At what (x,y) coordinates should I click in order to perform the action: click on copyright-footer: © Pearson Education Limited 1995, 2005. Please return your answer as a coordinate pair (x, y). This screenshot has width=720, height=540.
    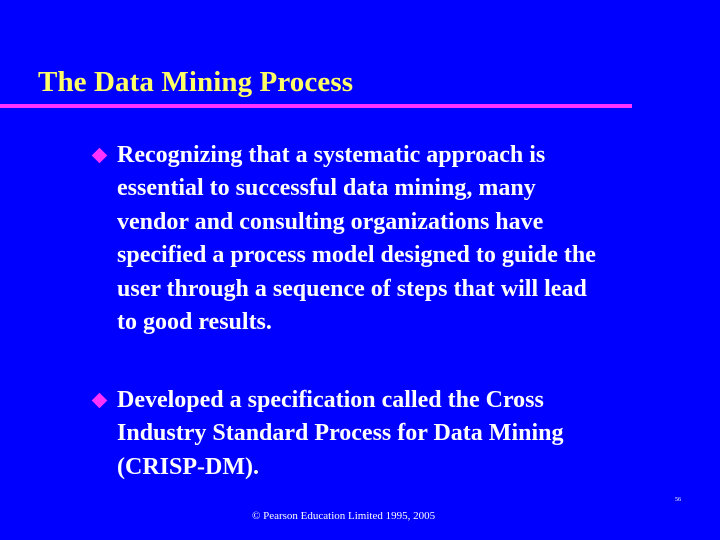
    Looking at the image, I should click on (344, 516).